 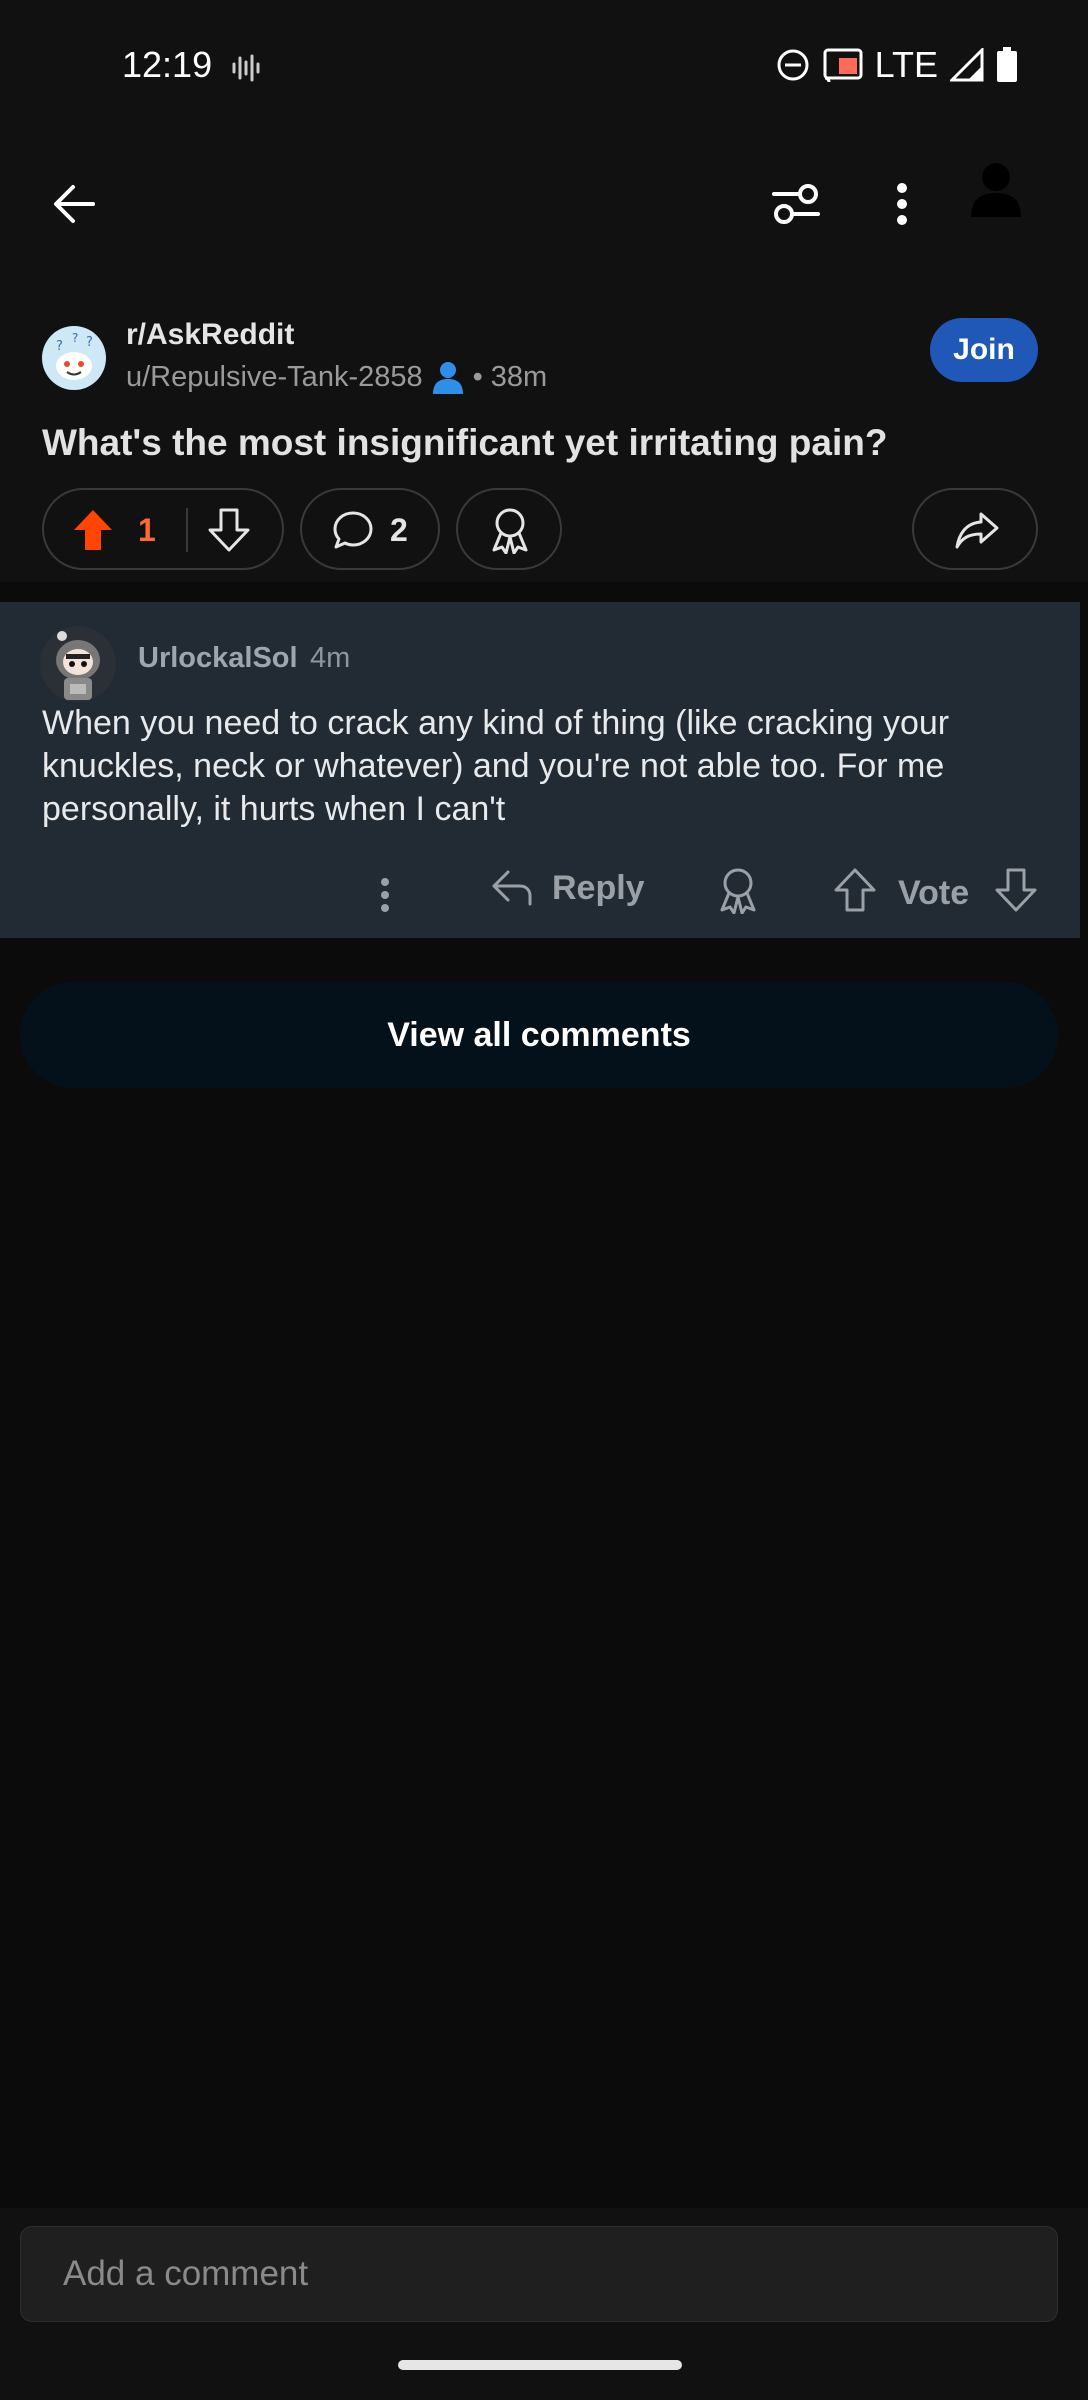 I want to click on add-comment-input: Add a comment, so click(x=539, y=2274).